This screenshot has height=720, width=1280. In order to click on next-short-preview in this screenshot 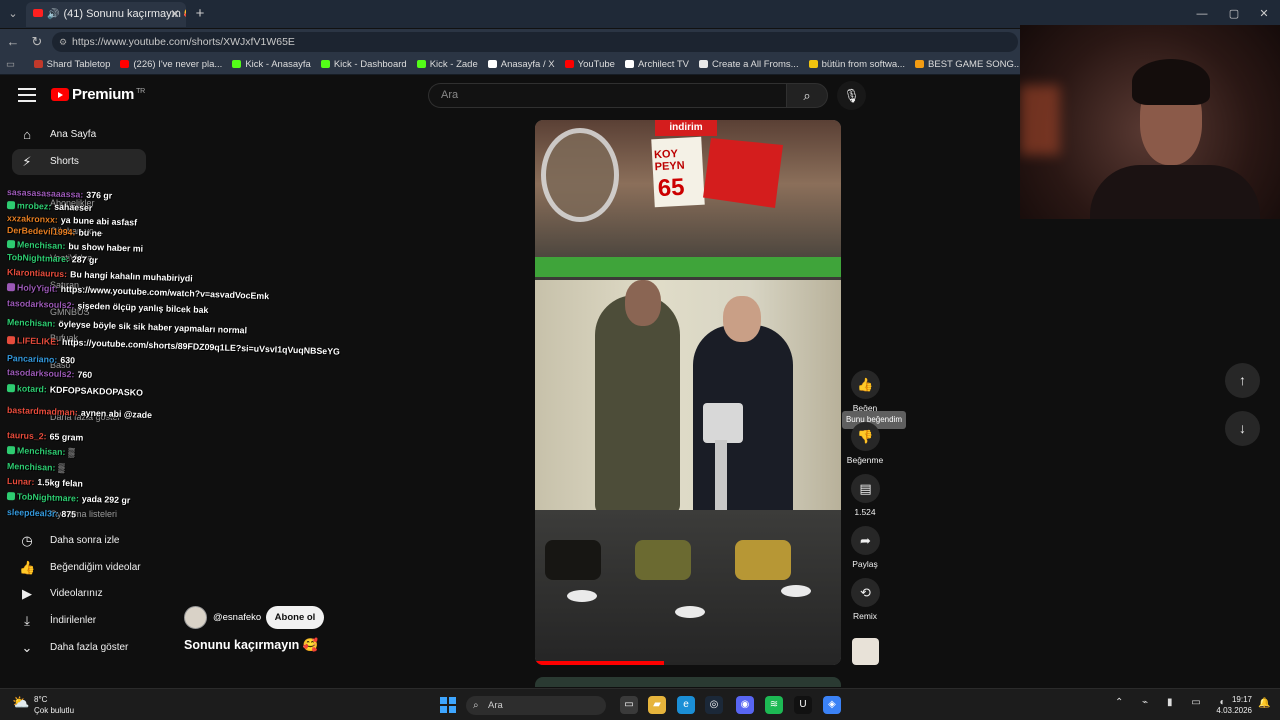, I will do `click(688, 682)`.